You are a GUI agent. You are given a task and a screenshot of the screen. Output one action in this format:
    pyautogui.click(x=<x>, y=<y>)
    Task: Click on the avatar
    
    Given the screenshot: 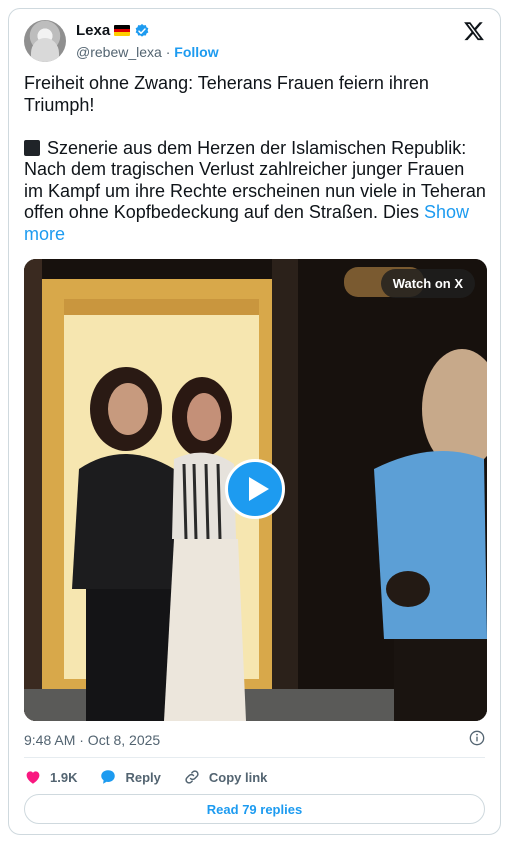 What is the action you would take?
    pyautogui.click(x=45, y=41)
    